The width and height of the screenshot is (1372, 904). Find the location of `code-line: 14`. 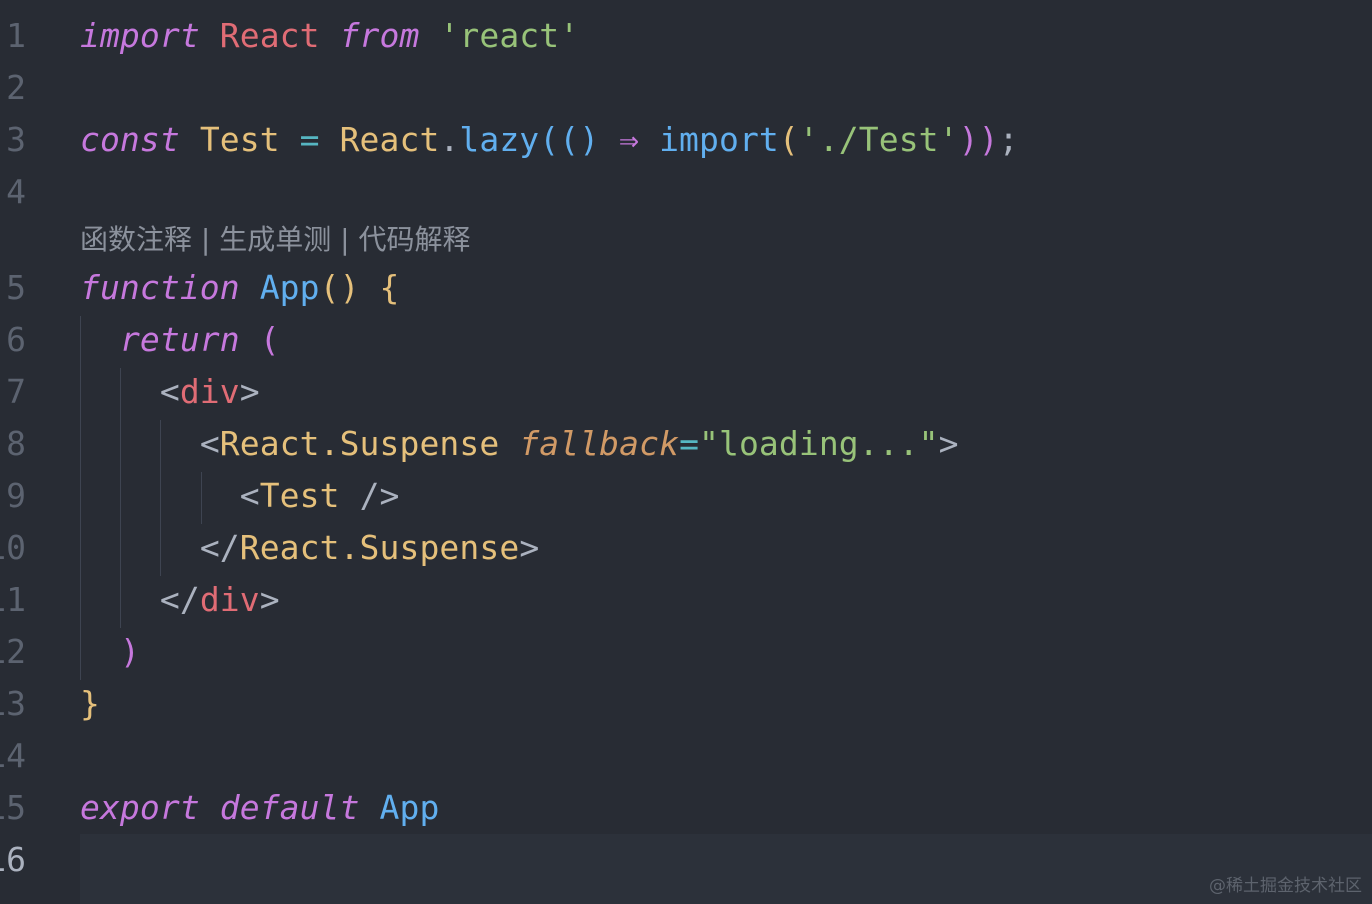

code-line: 14 is located at coordinates (686, 756).